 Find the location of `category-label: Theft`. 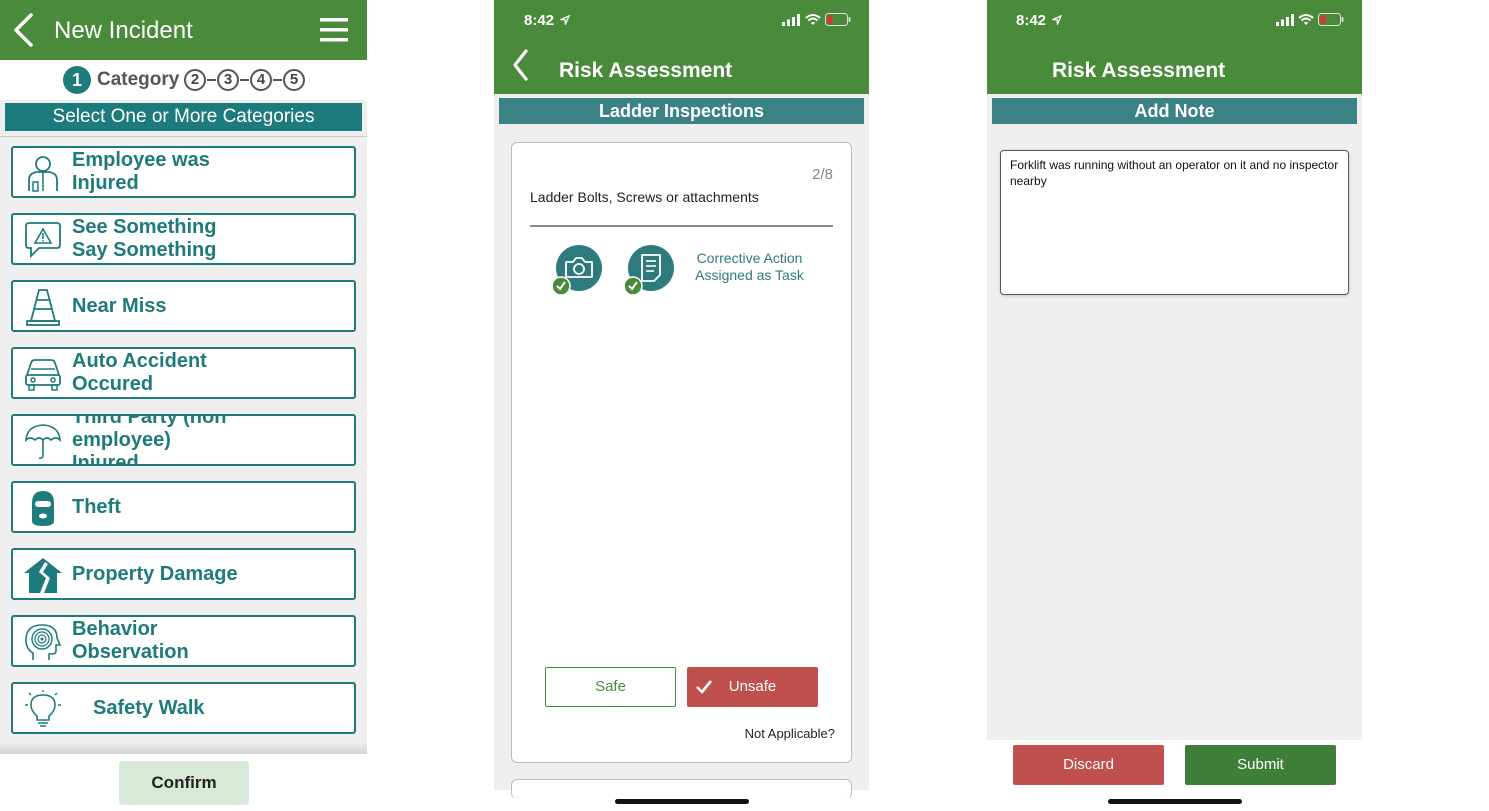

category-label: Theft is located at coordinates (96, 506).